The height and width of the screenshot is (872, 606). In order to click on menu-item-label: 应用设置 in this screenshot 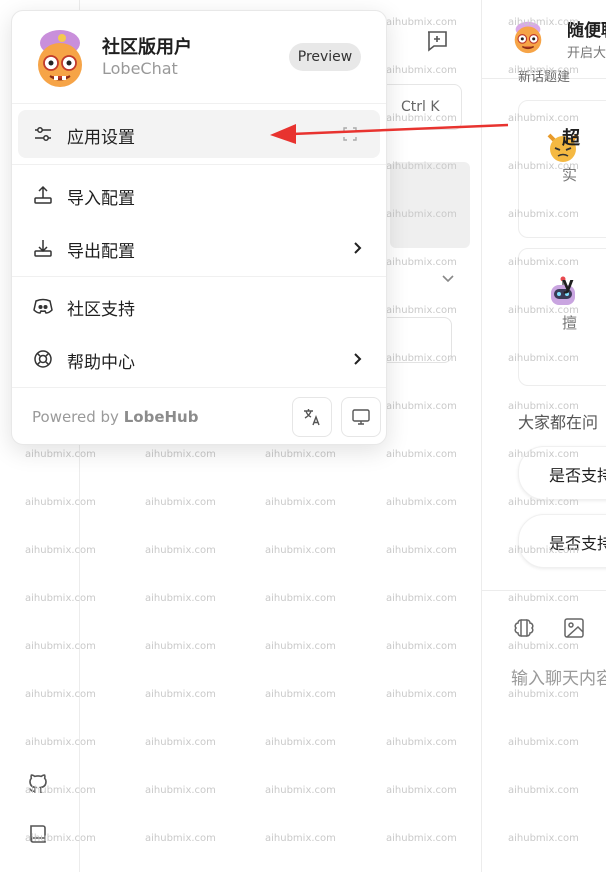, I will do `click(101, 138)`.